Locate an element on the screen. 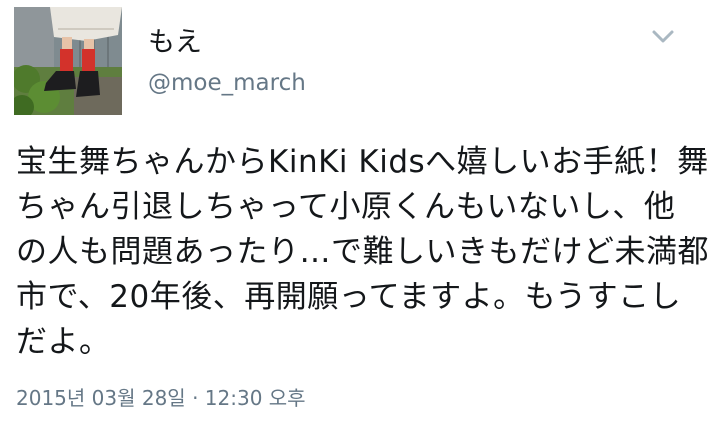 Image resolution: width=720 pixels, height=427 pixels. tweet-text-line: 市で、20年後、再開願ってますよ。もうすこし is located at coordinates (349, 297).